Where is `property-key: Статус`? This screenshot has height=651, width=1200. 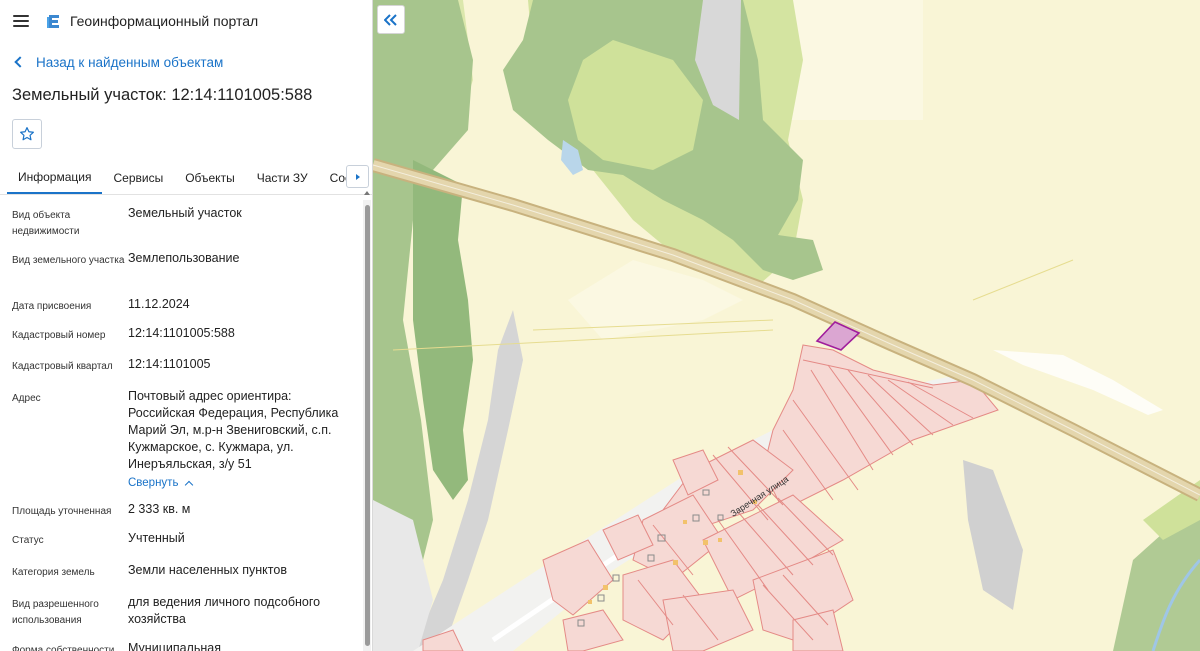
property-key: Статус is located at coordinates (28, 540).